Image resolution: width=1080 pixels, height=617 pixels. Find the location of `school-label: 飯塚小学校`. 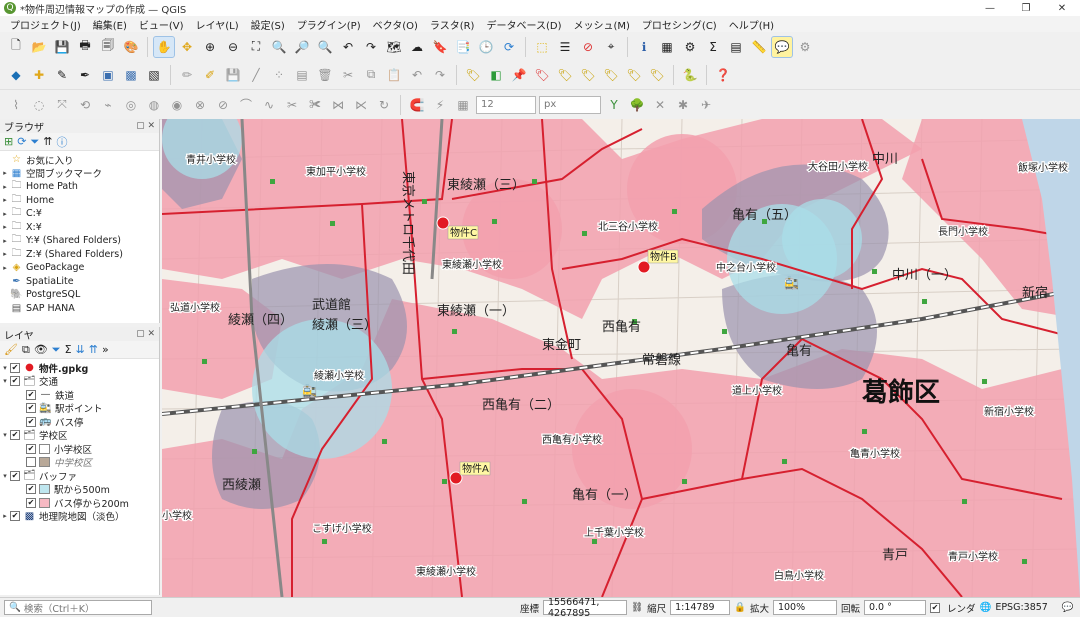

school-label: 飯塚小学校 is located at coordinates (1043, 168).